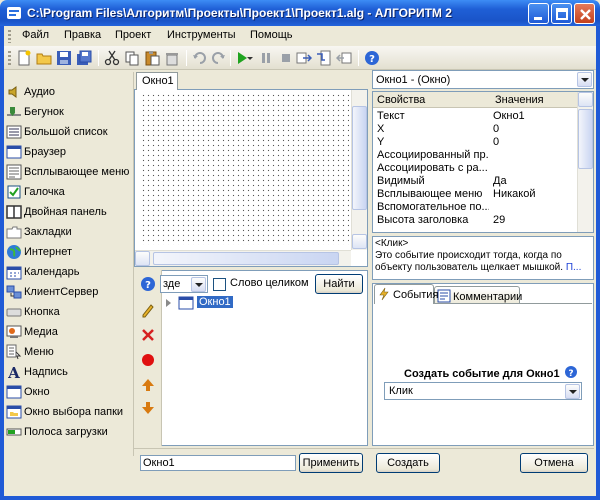 Image resolution: width=600 pixels, height=500 pixels. Describe the element at coordinates (69, 392) in the screenshot. I see `palette-item-window: Окно` at that location.